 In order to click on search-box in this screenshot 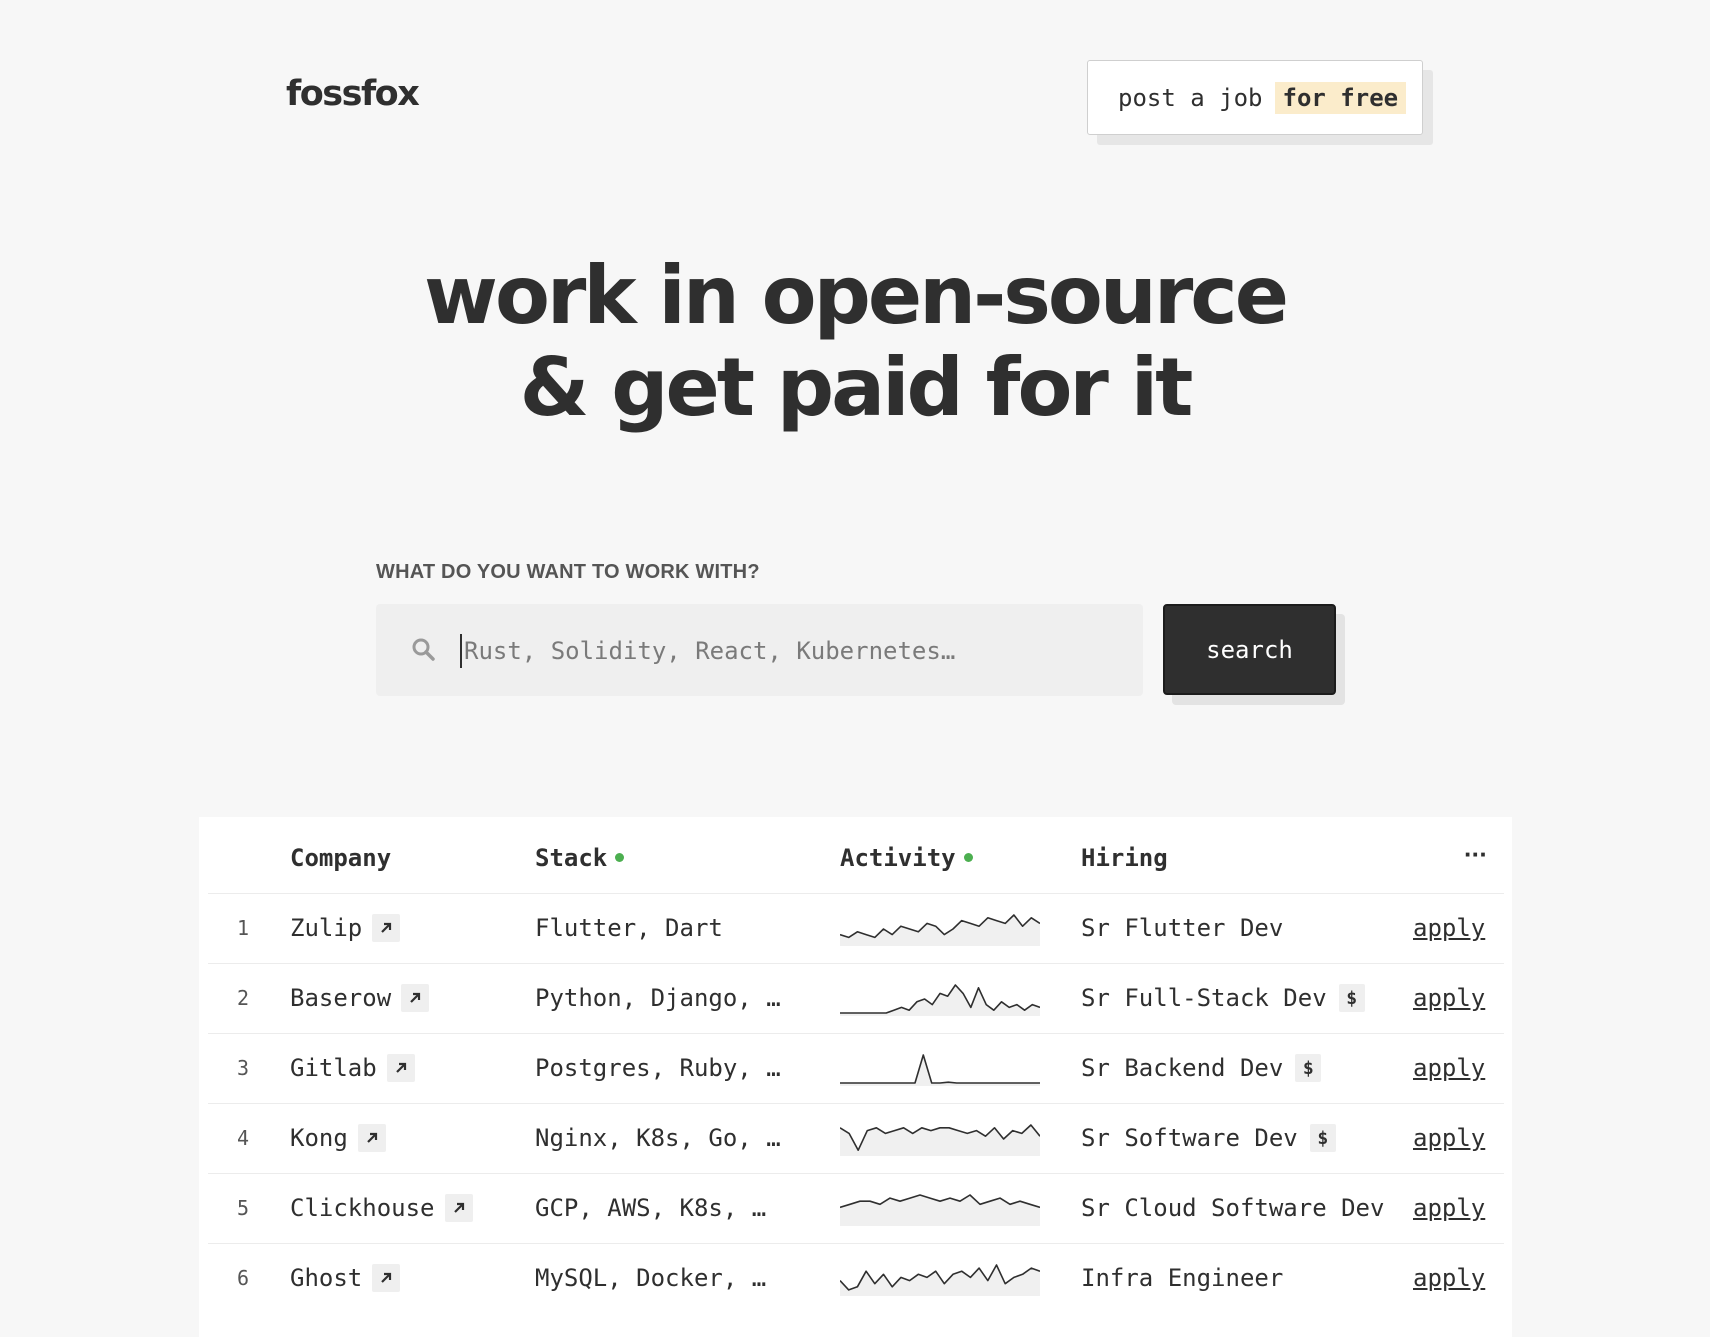, I will do `click(759, 651)`.